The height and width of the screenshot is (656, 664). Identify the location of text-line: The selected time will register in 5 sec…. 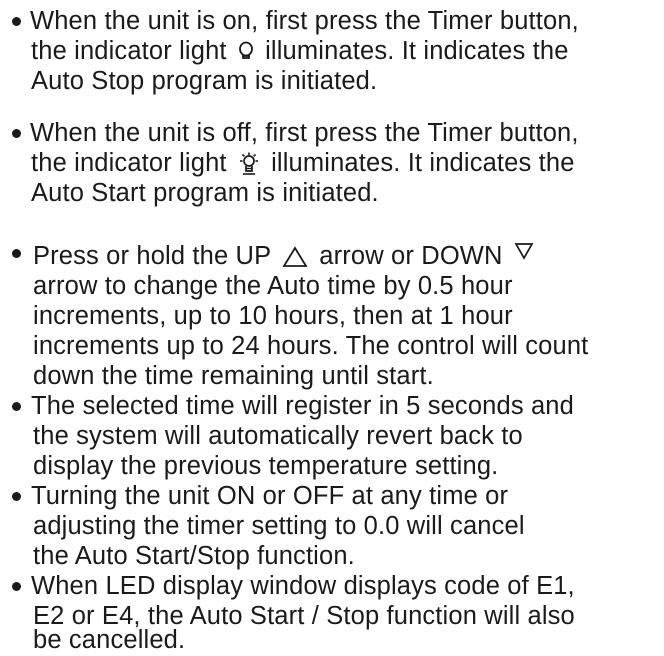
(302, 406).